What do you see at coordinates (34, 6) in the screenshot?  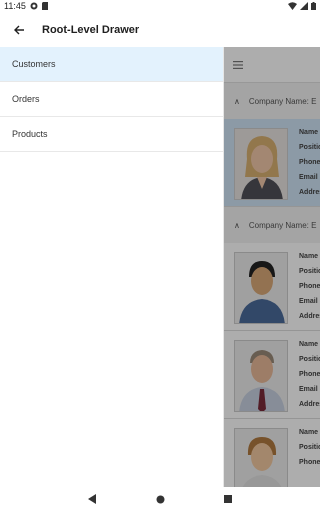 I see `sync-icon` at bounding box center [34, 6].